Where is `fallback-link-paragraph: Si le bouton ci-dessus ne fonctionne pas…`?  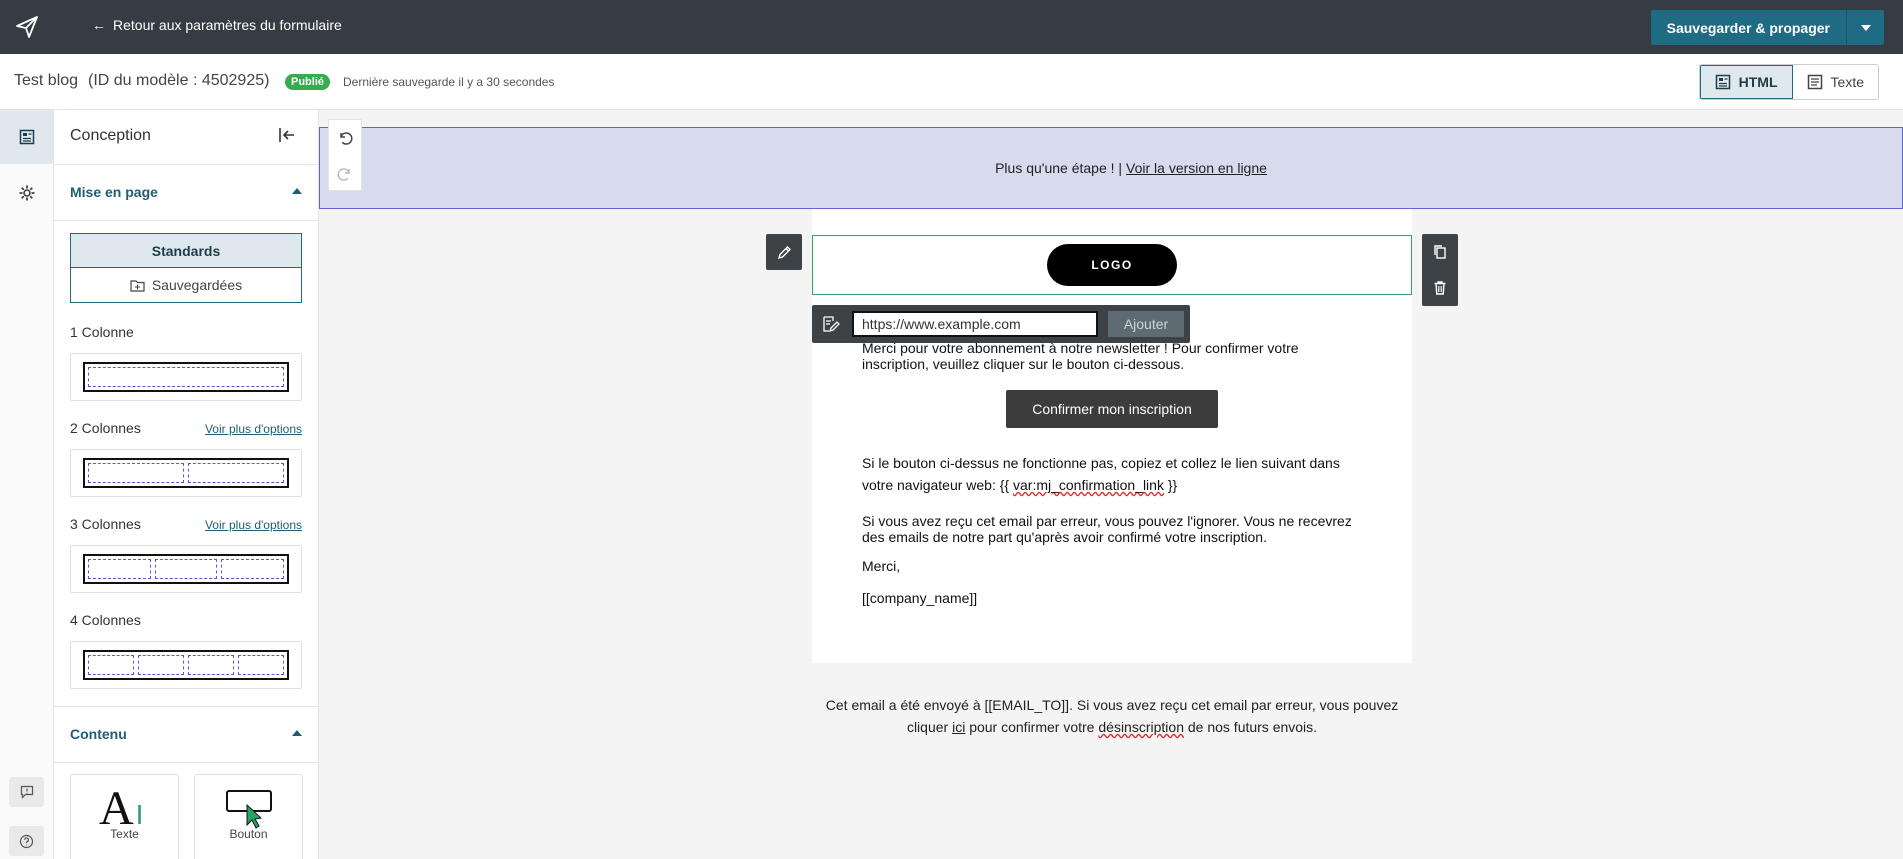 fallback-link-paragraph: Si le bouton ci-dessus ne fonctionne pas… is located at coordinates (1107, 474).